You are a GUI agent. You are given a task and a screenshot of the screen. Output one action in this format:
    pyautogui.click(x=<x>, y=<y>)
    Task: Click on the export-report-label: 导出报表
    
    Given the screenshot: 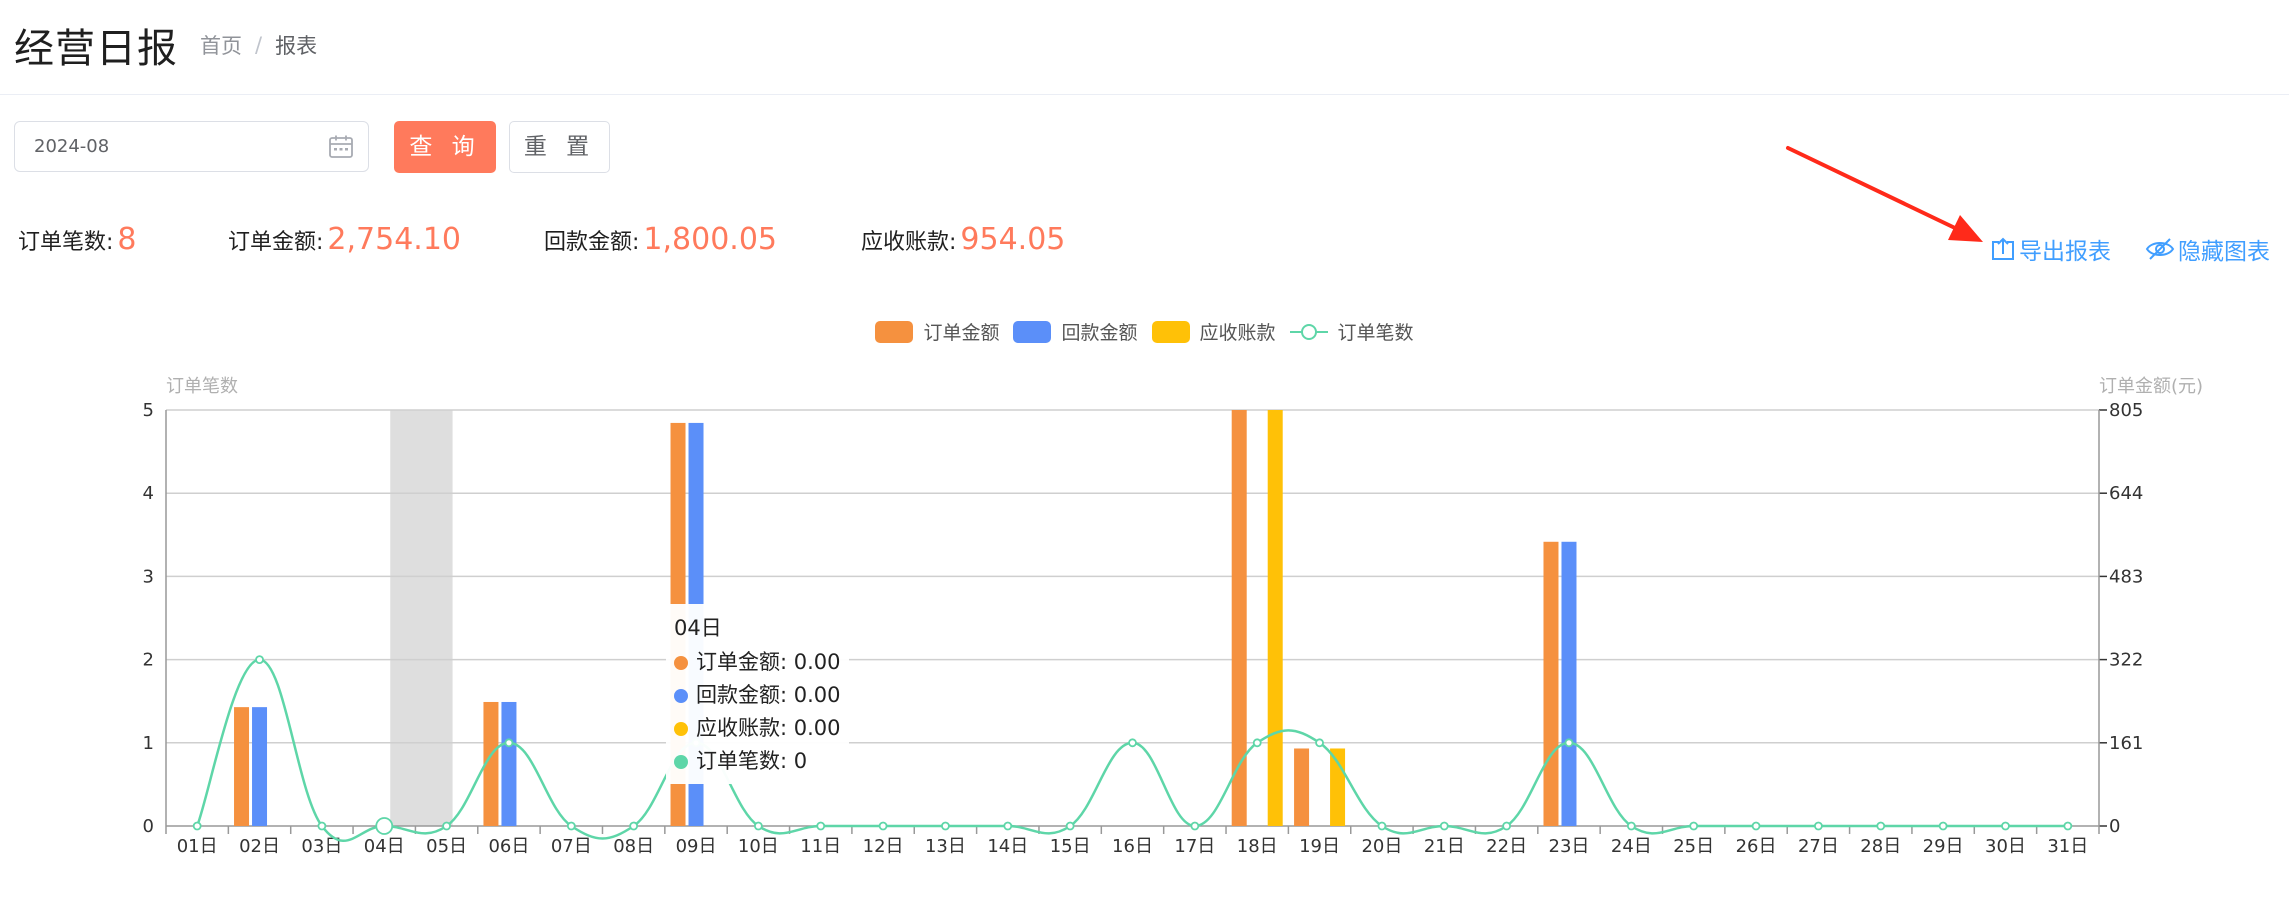 What is the action you would take?
    pyautogui.click(x=2065, y=252)
    